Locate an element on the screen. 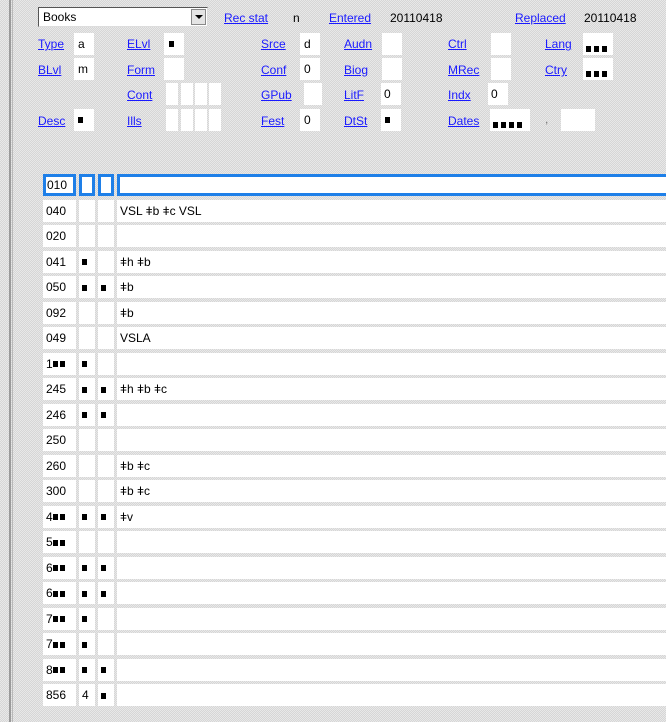 The image size is (666, 722). form-link: Form is located at coordinates (141, 70).